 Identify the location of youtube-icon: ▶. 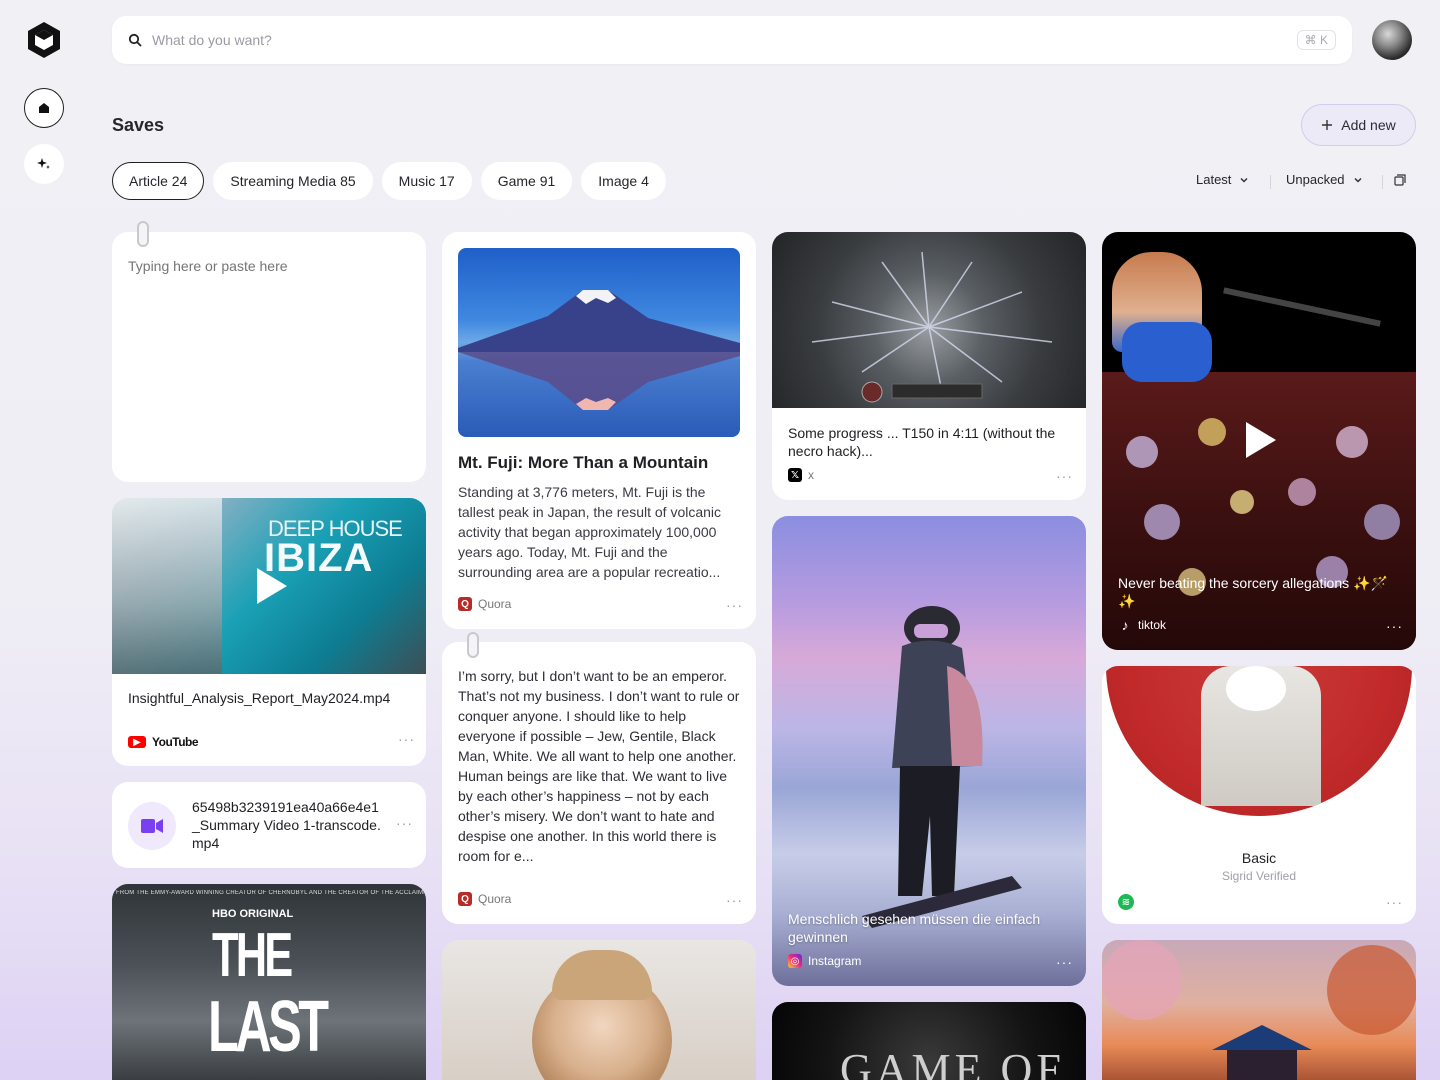
(137, 742).